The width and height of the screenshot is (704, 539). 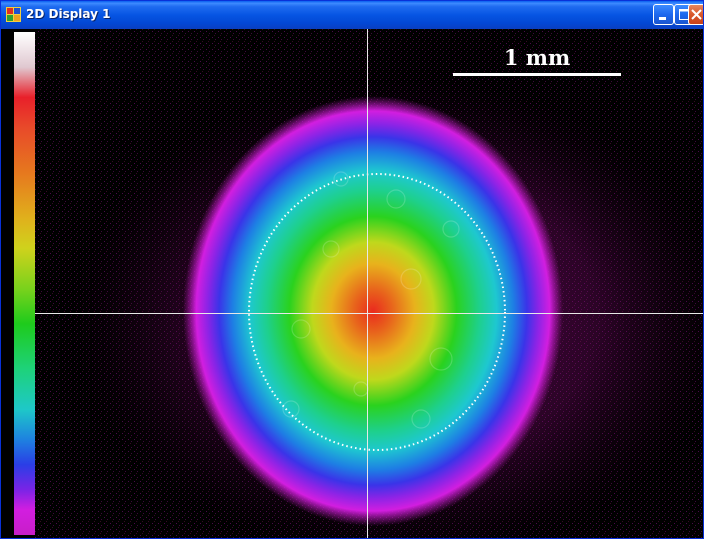 What do you see at coordinates (352, 15) in the screenshot?
I see `title-bar: 2D Display 1` at bounding box center [352, 15].